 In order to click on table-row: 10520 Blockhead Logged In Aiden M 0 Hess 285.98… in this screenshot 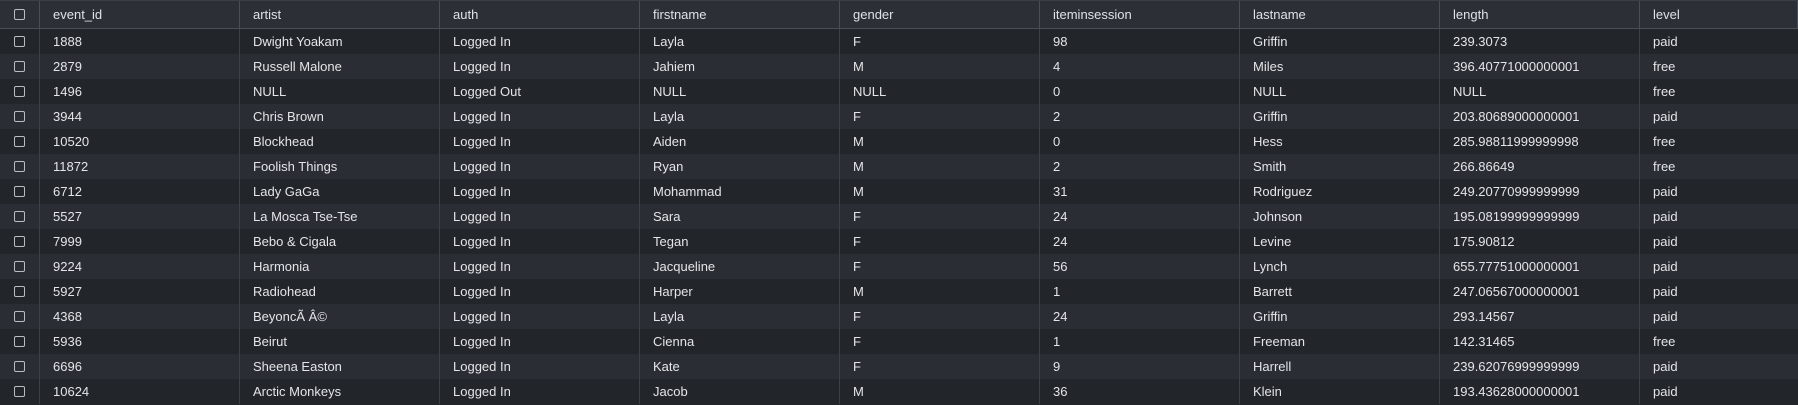, I will do `click(899, 141)`.